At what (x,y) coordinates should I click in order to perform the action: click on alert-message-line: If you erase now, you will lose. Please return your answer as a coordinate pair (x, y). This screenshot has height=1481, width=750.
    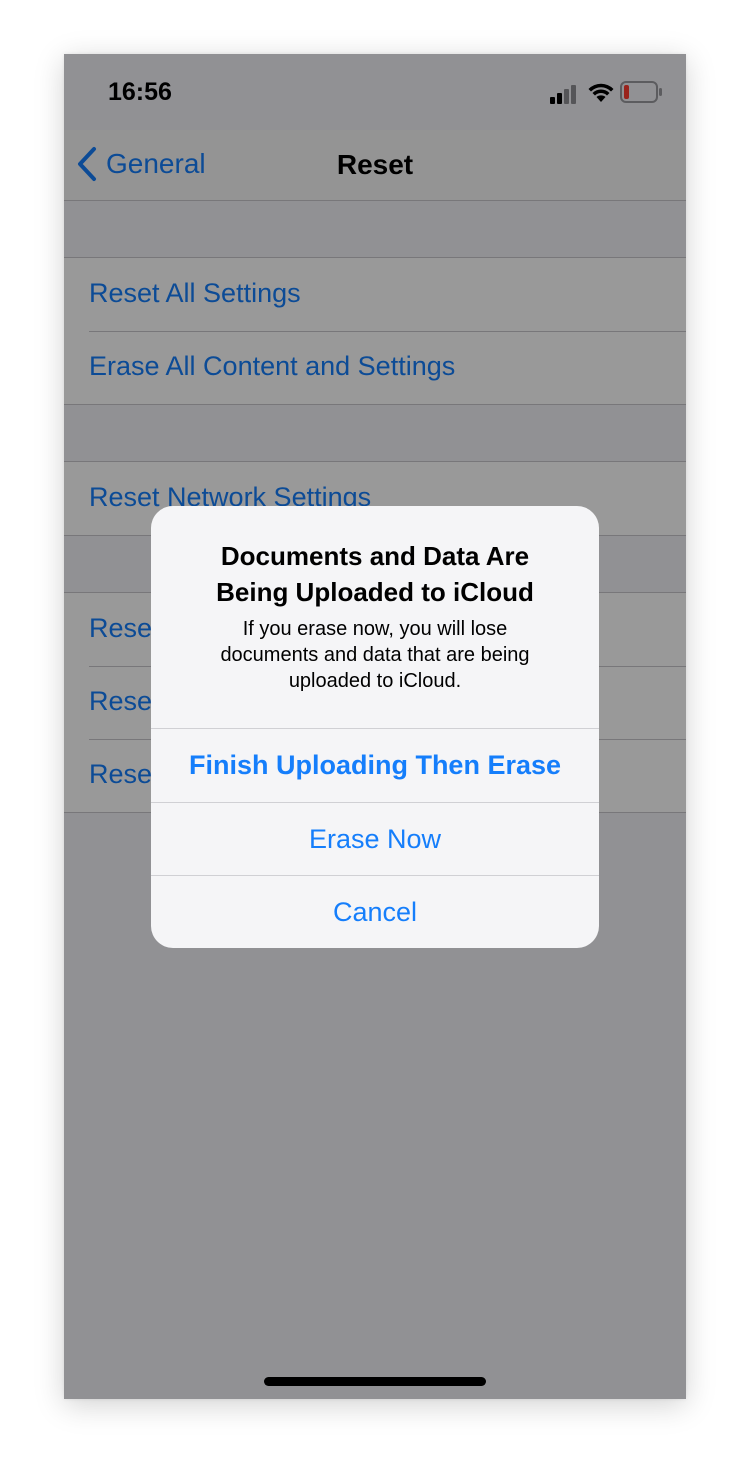
    Looking at the image, I should click on (375, 629).